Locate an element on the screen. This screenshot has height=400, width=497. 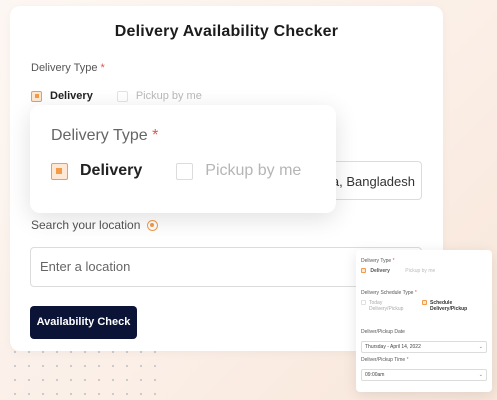
mini-delivery-type-text: Delivery Type is located at coordinates (376, 261).